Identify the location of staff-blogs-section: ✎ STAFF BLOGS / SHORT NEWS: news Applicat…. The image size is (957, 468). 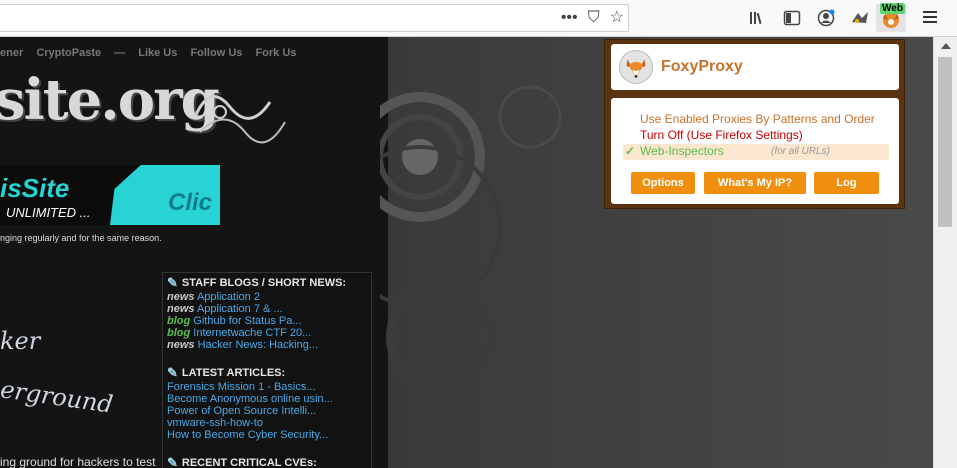
(257, 313).